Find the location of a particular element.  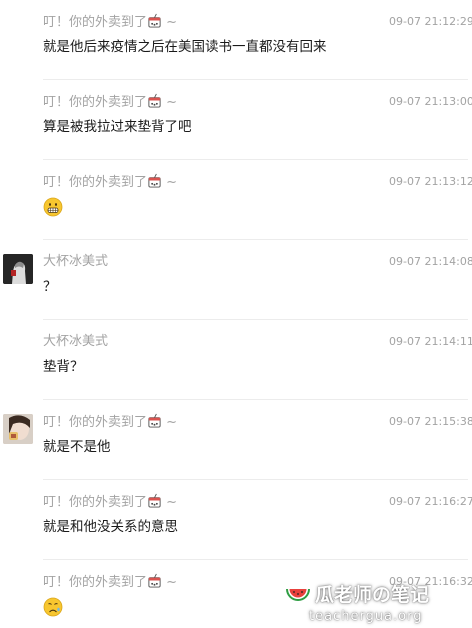

message-timestamp: 09-07 21:13:12 is located at coordinates (430, 181).